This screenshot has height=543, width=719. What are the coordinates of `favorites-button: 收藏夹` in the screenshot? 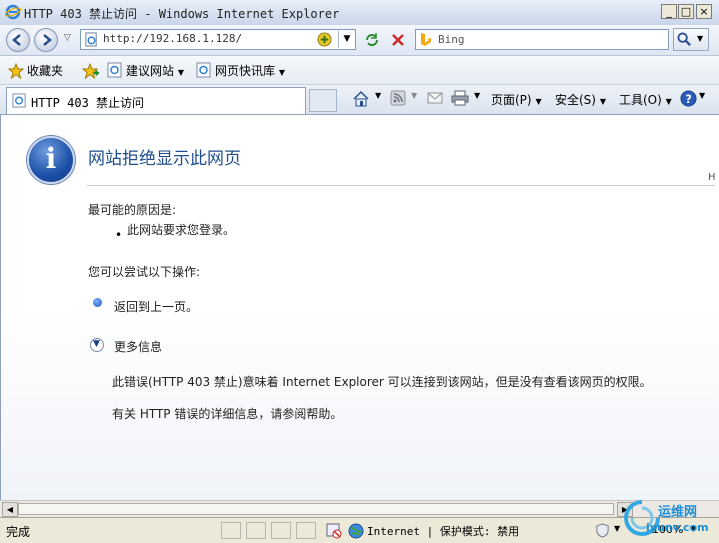 It's located at (45, 70).